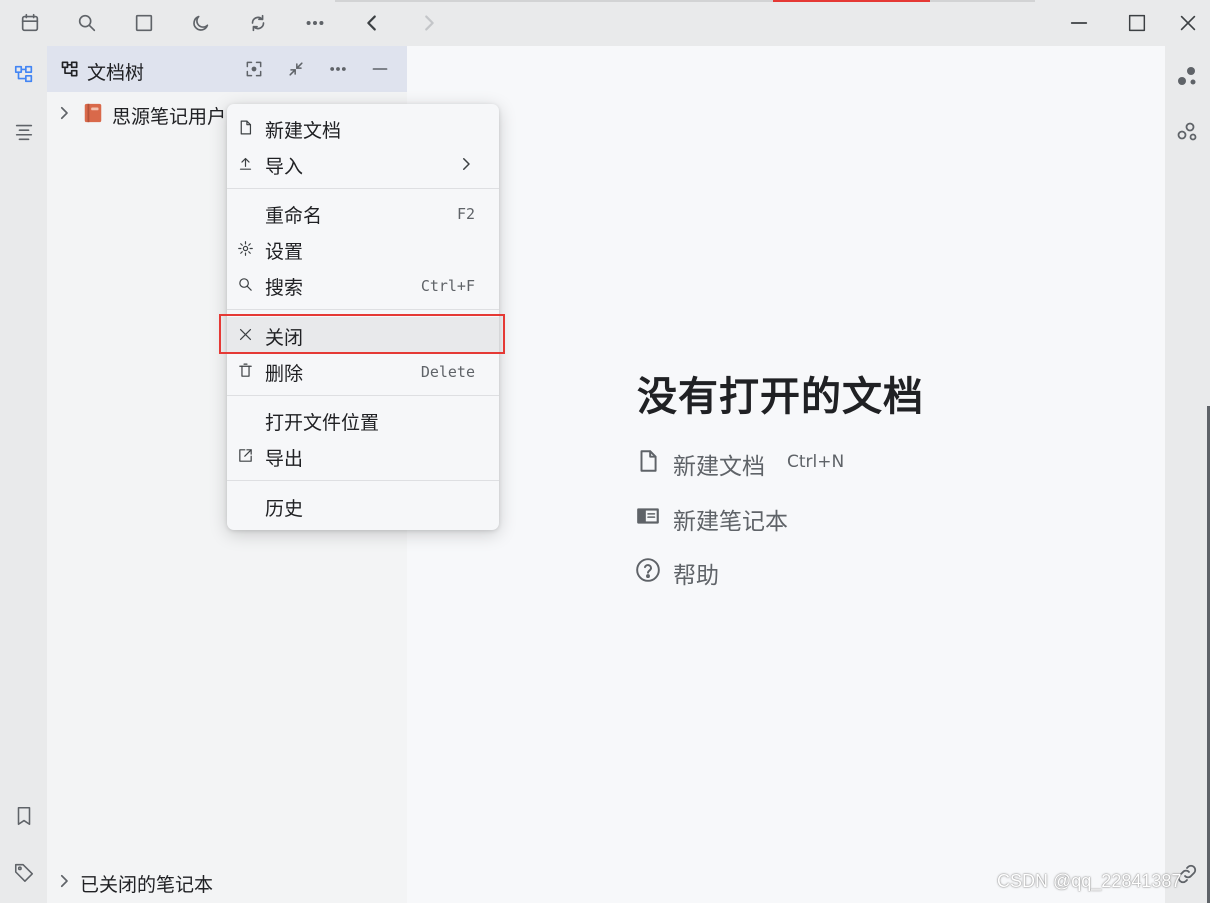 The height and width of the screenshot is (903, 1210). Describe the element at coordinates (363, 371) in the screenshot. I see `menu-item-delete: 删除 Delete` at that location.